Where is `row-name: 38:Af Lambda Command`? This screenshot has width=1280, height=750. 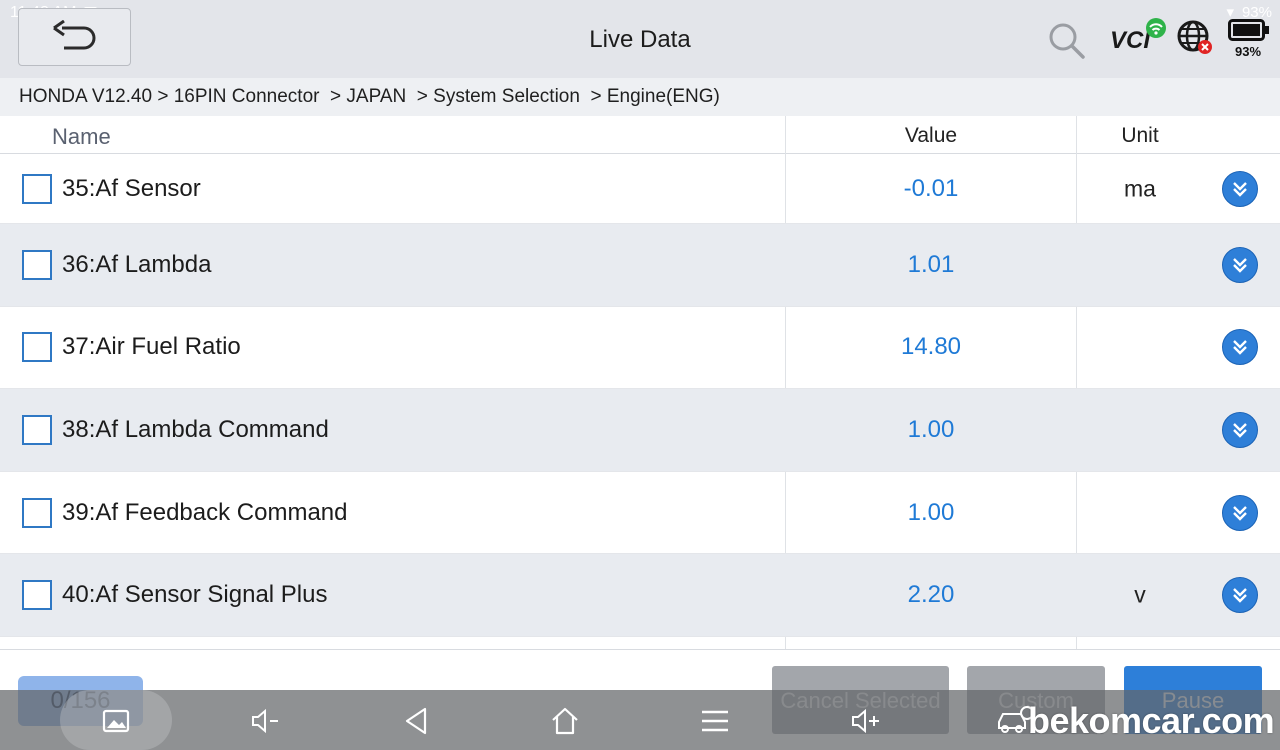 row-name: 38:Af Lambda Command is located at coordinates (195, 429).